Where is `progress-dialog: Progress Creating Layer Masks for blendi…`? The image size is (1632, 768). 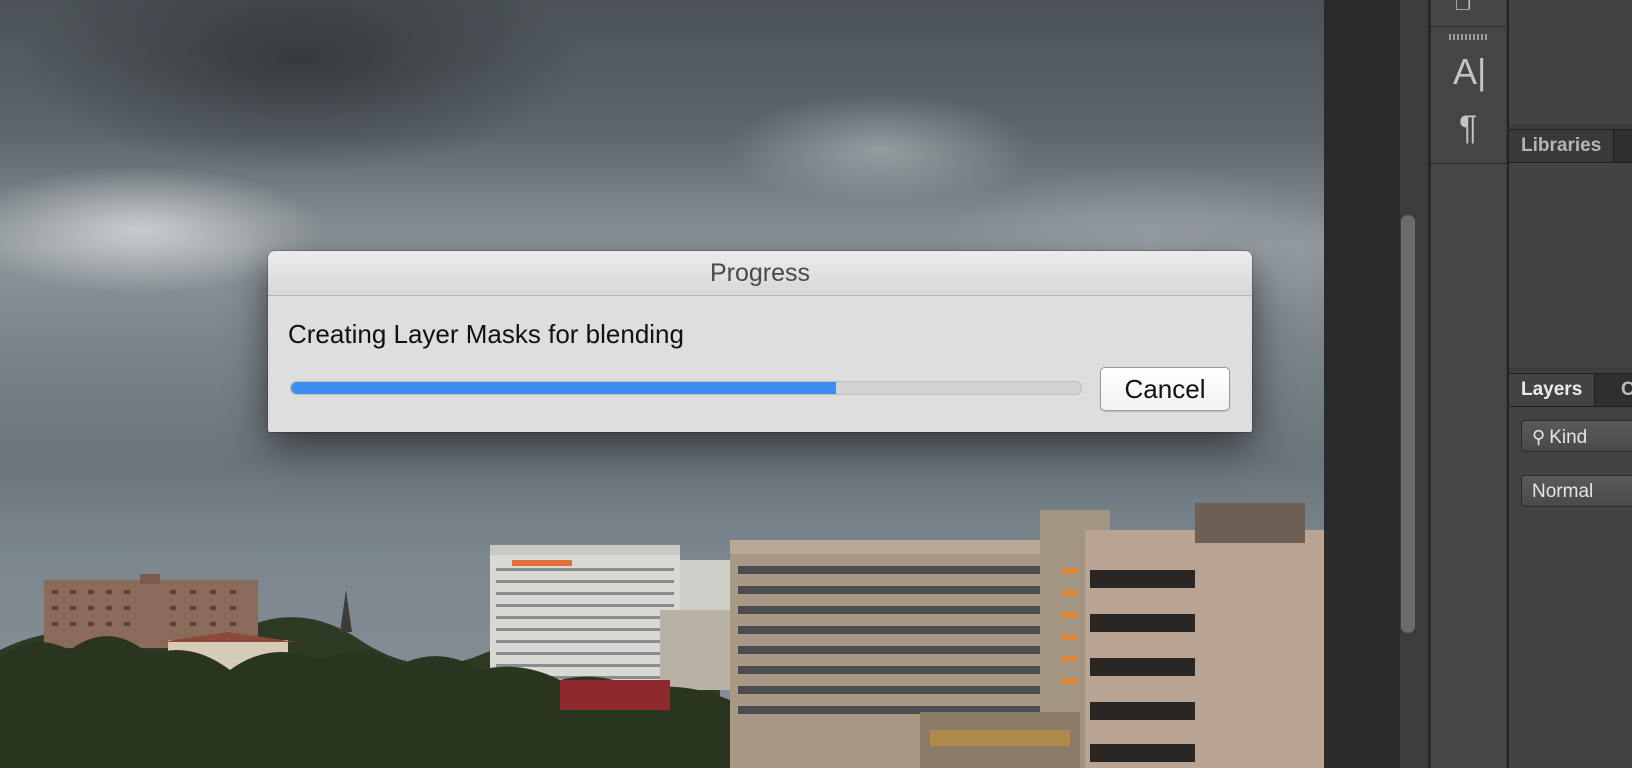
progress-dialog: Progress Creating Layer Masks for blendi… is located at coordinates (760, 341).